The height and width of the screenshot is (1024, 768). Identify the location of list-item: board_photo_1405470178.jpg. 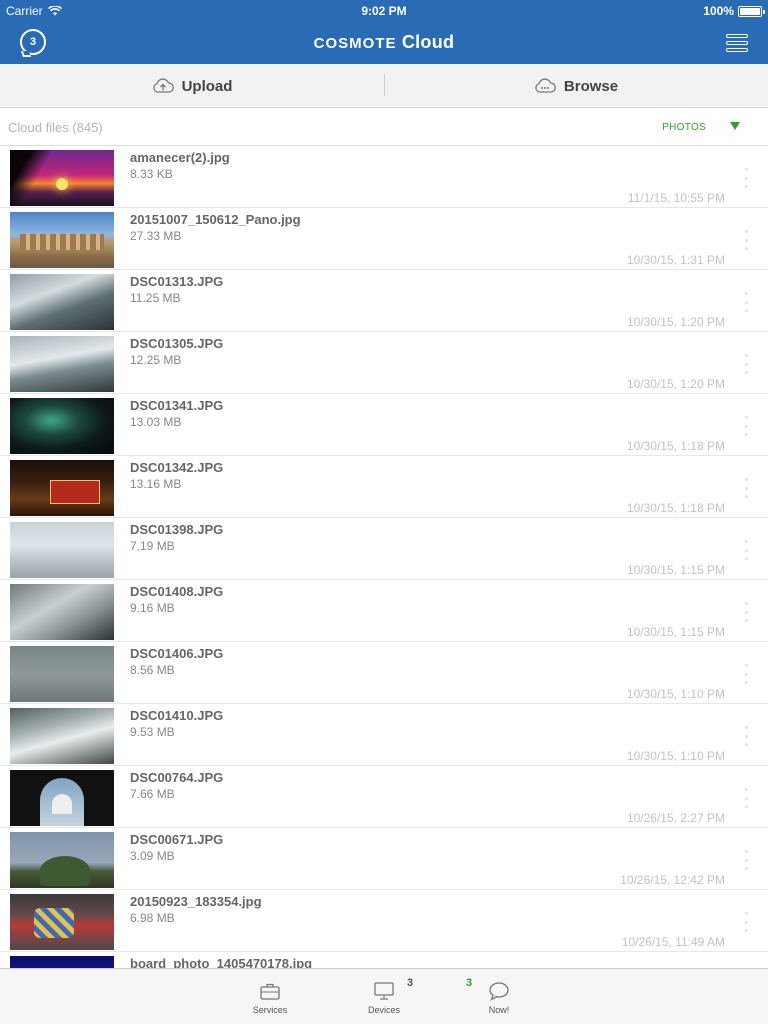
(384, 960).